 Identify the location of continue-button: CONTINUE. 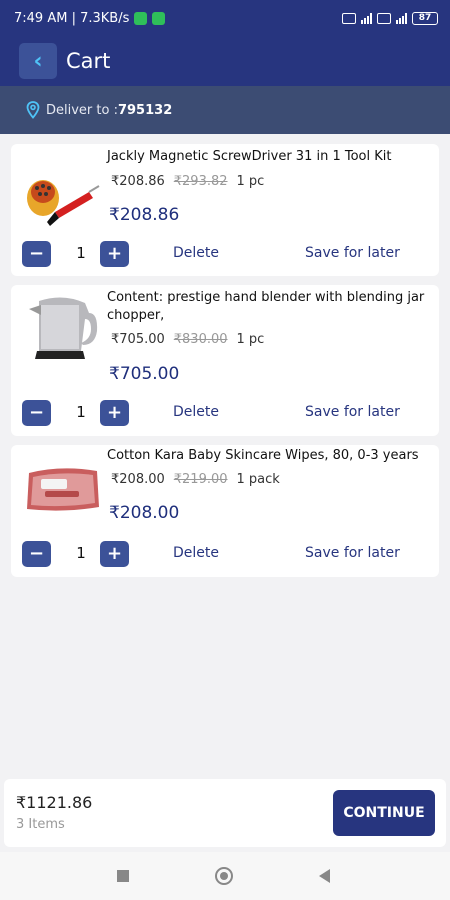
(384, 813).